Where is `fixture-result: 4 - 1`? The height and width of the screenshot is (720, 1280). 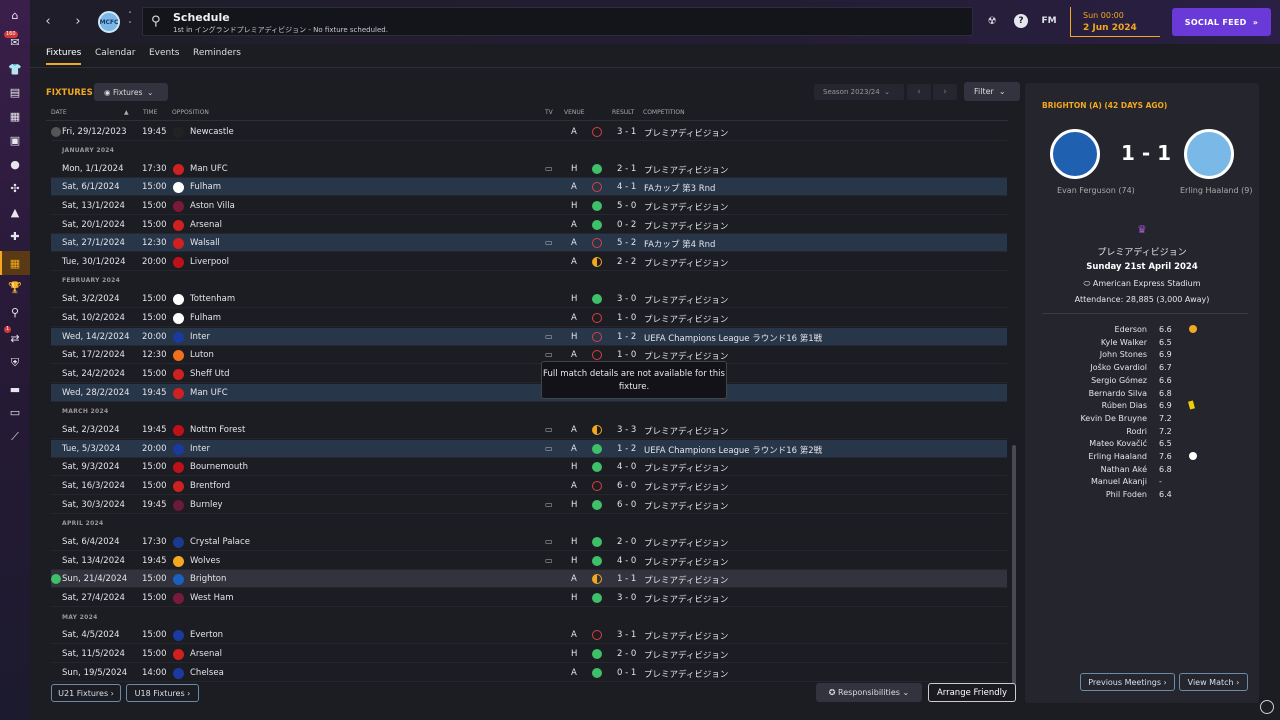
fixture-result: 4 - 1 is located at coordinates (626, 187).